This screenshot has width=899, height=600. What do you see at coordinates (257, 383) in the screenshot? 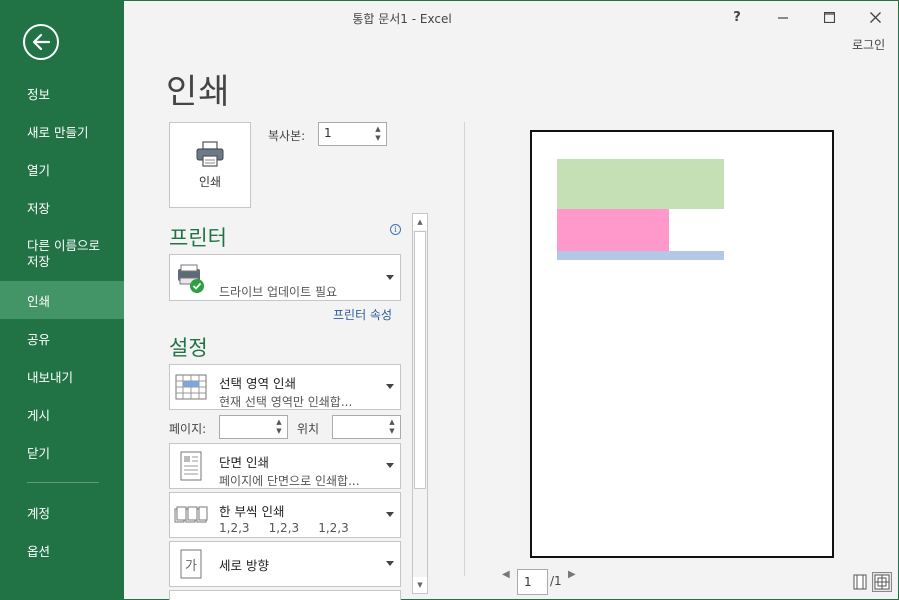
I see `print-scope-title: 선택 영역 인쇄` at bounding box center [257, 383].